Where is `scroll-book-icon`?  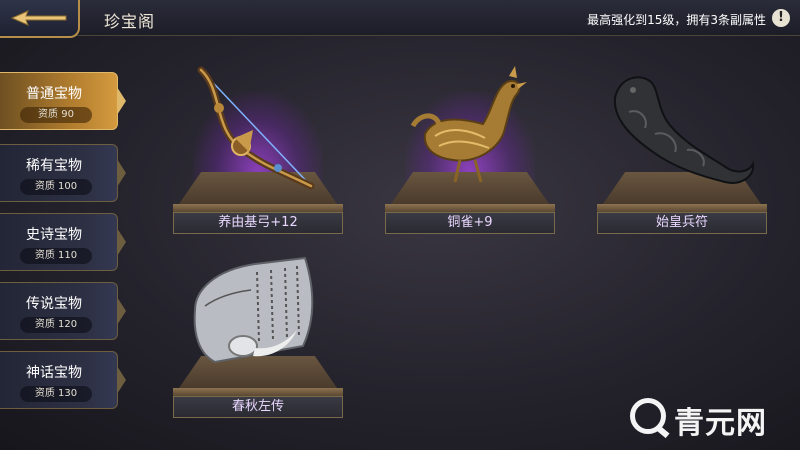
scroll-book-icon is located at coordinates (253, 310).